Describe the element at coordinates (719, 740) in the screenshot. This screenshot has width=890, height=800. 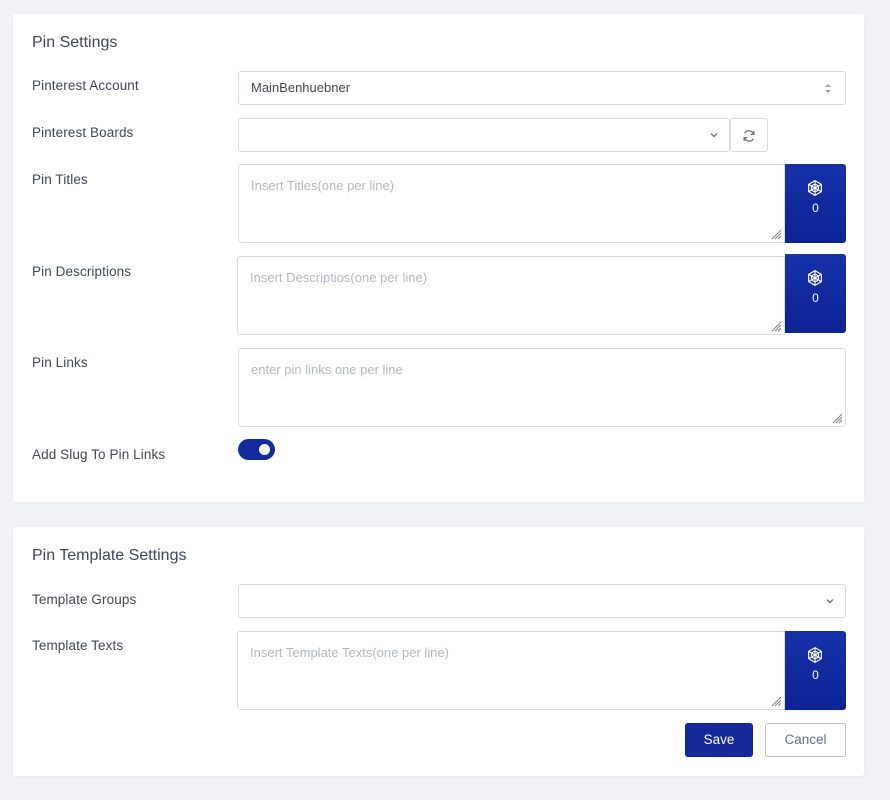
I see `save-button: Save` at that location.